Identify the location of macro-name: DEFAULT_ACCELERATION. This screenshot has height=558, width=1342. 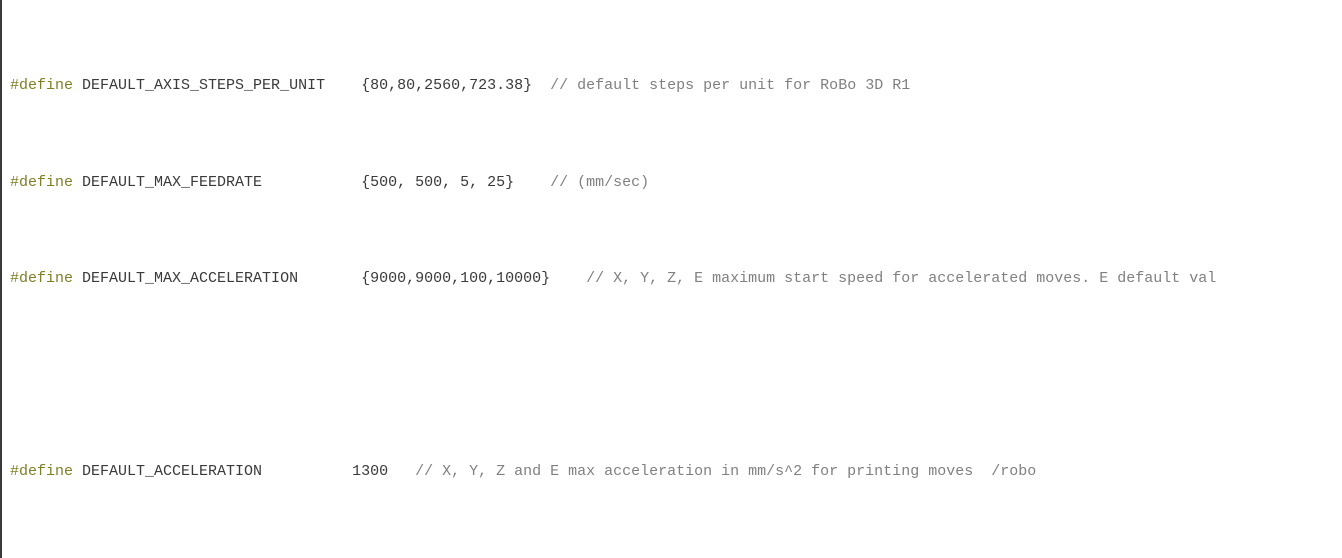
(172, 471).